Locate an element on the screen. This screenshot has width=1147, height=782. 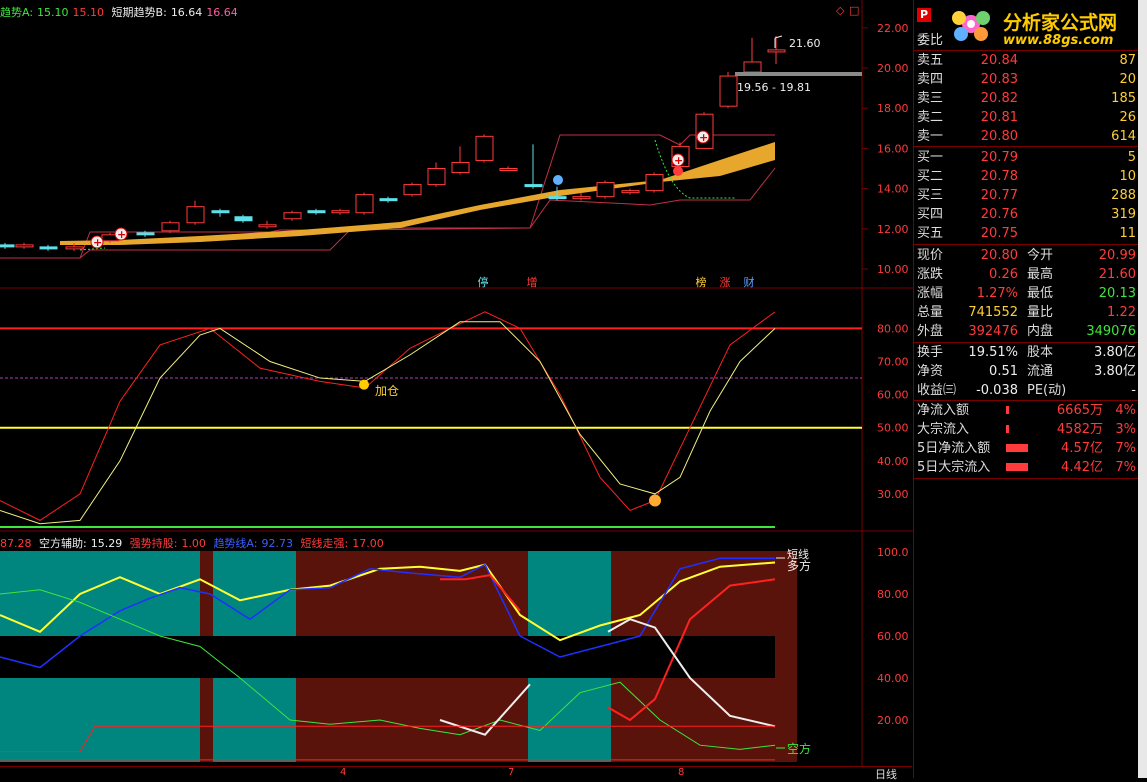
period-label: 日线 is located at coordinates (886, 774).